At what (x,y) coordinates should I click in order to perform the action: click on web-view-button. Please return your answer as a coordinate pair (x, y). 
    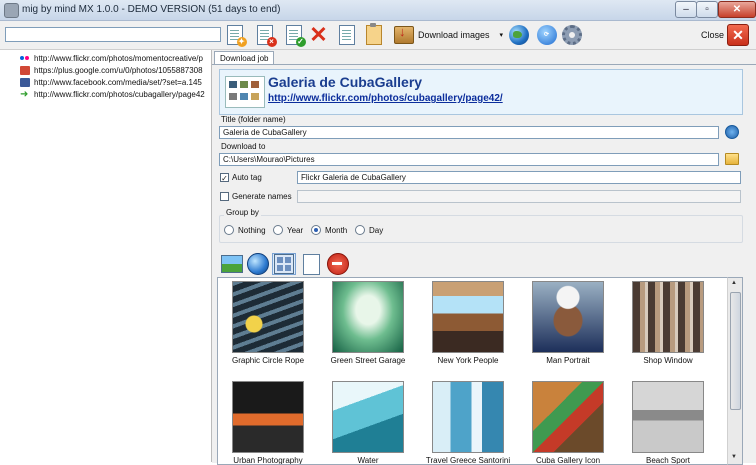
    Looking at the image, I should click on (258, 264).